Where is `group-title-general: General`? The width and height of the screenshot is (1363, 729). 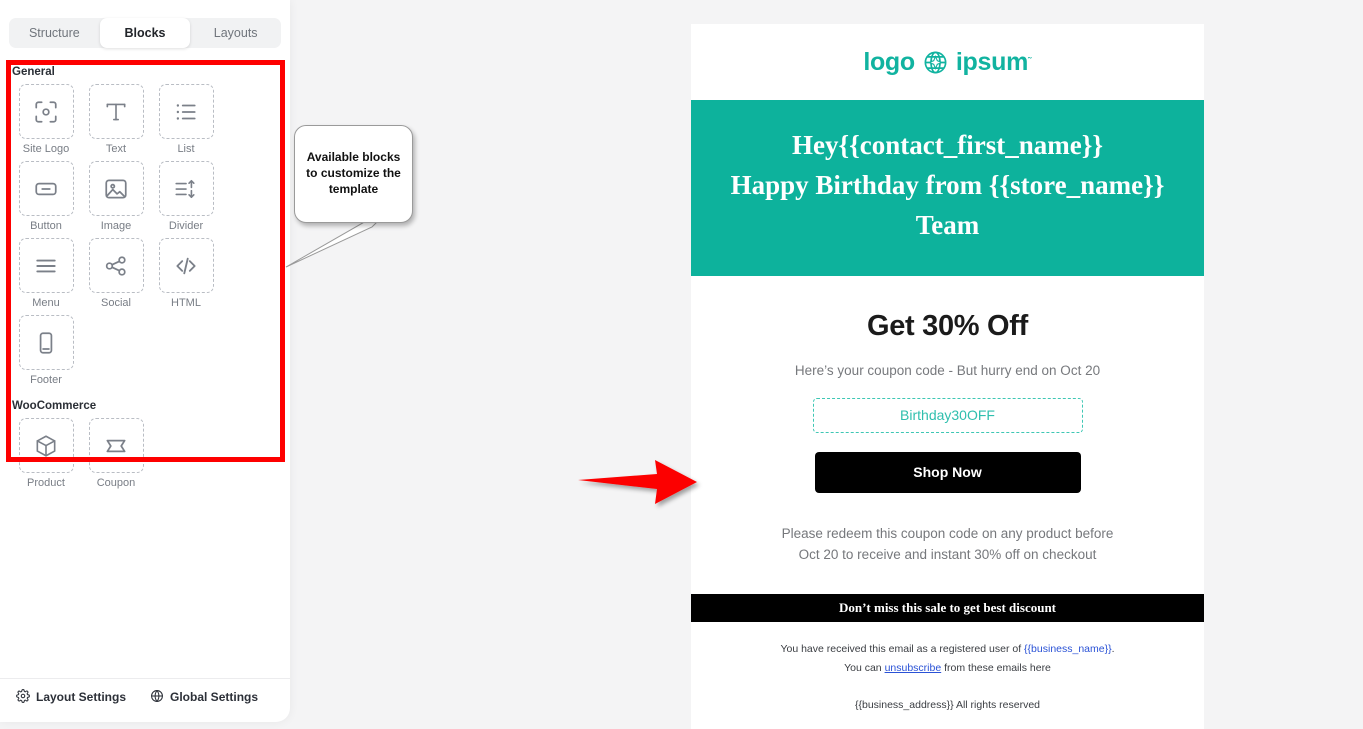 group-title-general: General is located at coordinates (33, 72).